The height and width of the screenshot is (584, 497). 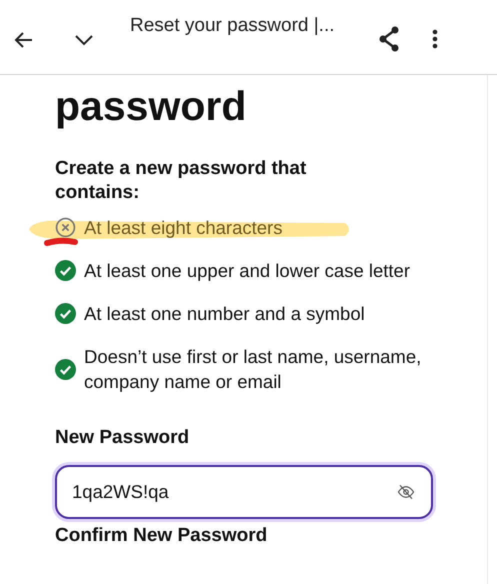 What do you see at coordinates (183, 228) in the screenshot?
I see `requirement-text: At least eight characters` at bounding box center [183, 228].